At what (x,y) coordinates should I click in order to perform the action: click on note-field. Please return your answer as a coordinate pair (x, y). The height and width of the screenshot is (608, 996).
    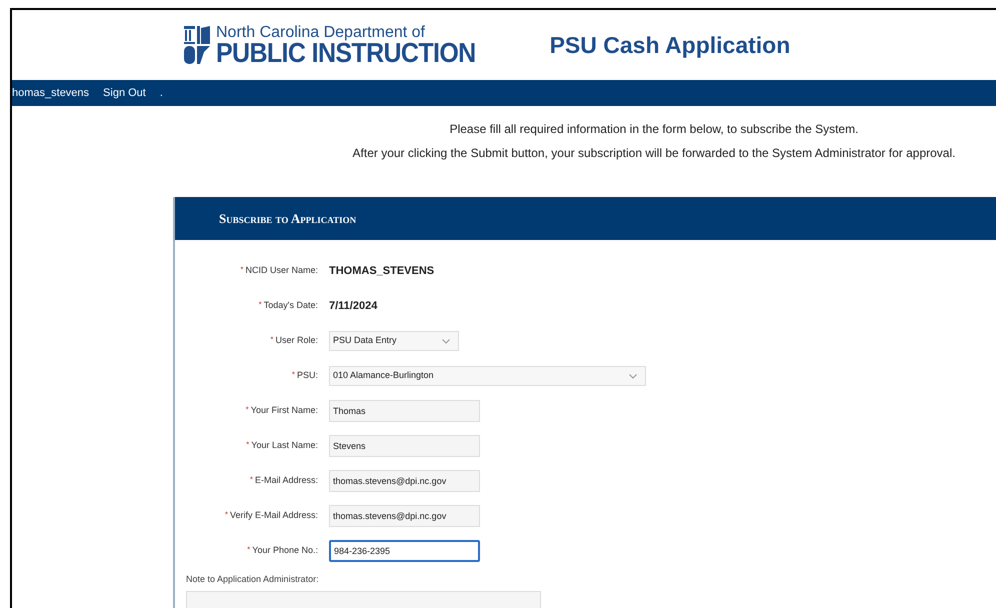
    Looking at the image, I should click on (363, 599).